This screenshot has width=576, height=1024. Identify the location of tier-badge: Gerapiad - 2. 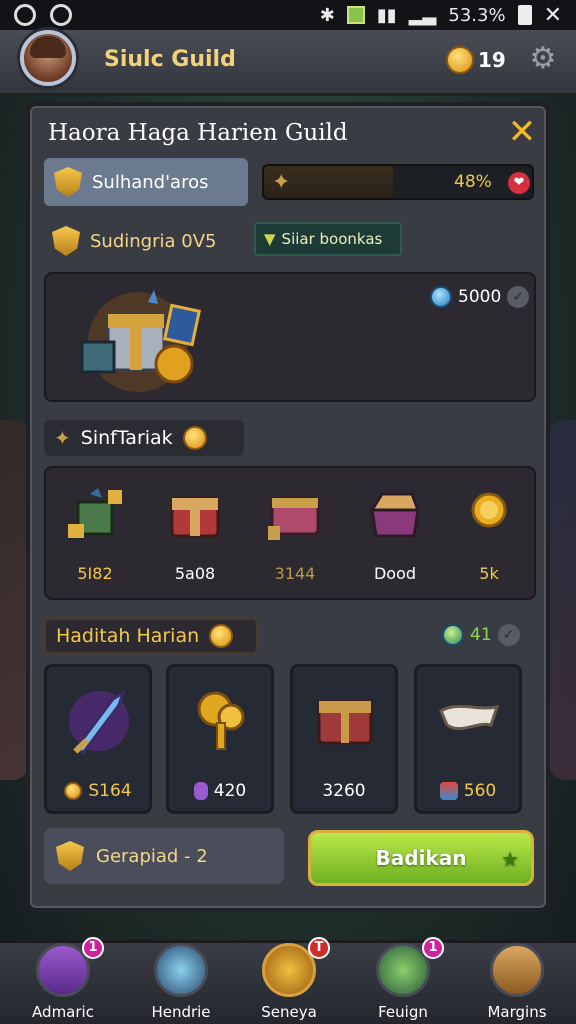
(164, 856).